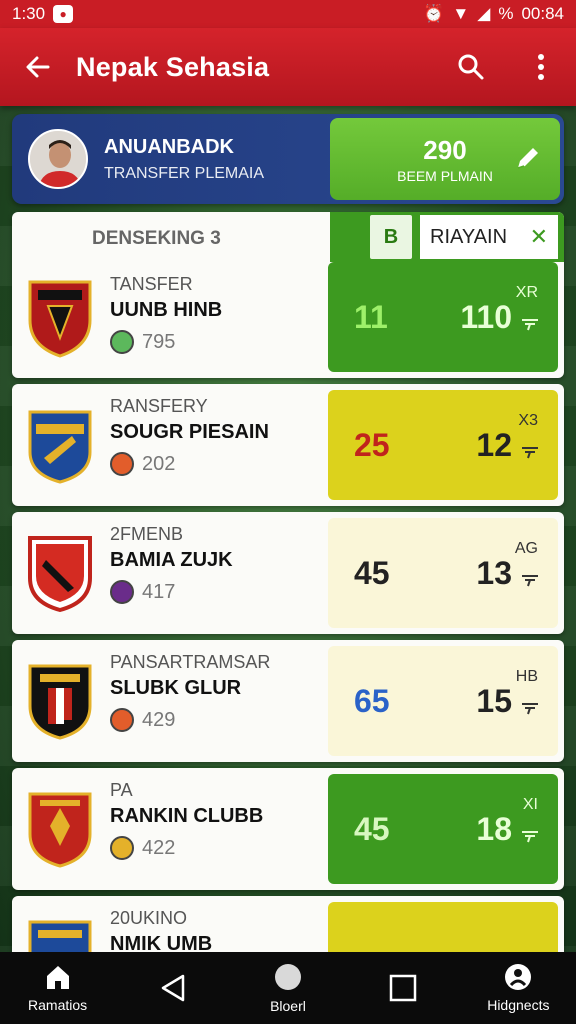  I want to click on club-subtitle: RANSFERY, so click(159, 406).